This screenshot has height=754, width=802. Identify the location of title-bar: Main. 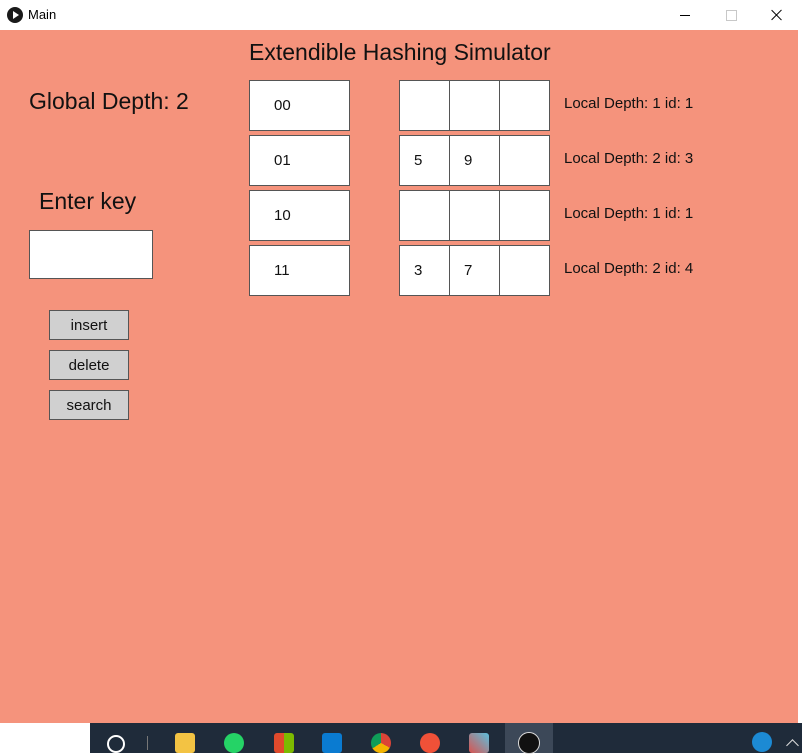
(401, 15).